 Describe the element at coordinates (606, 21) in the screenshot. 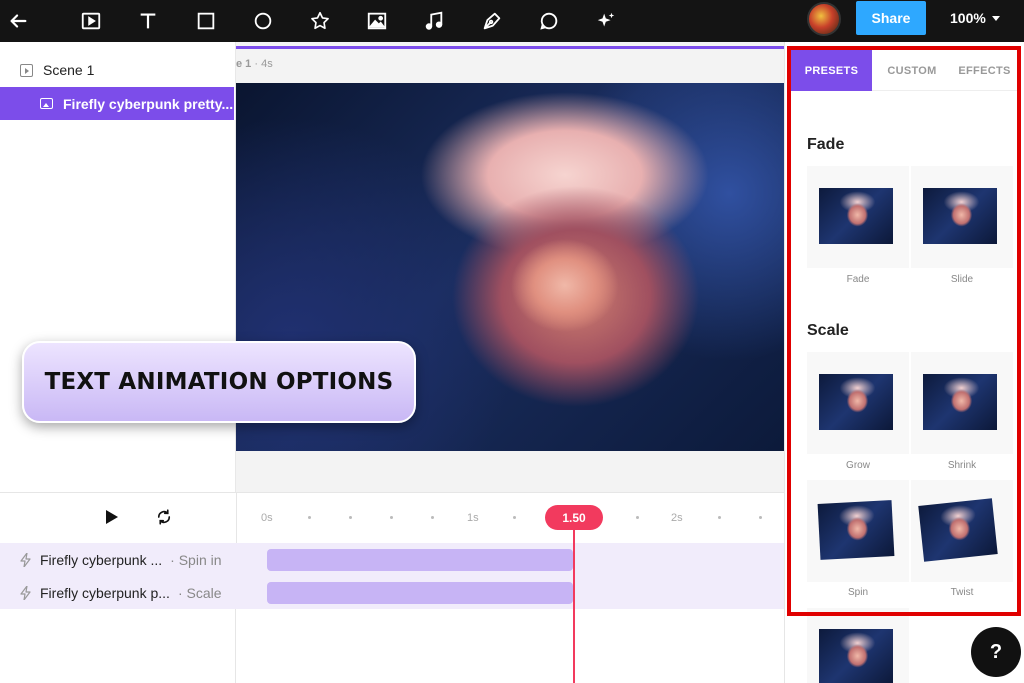

I see `sparkle-icon` at that location.